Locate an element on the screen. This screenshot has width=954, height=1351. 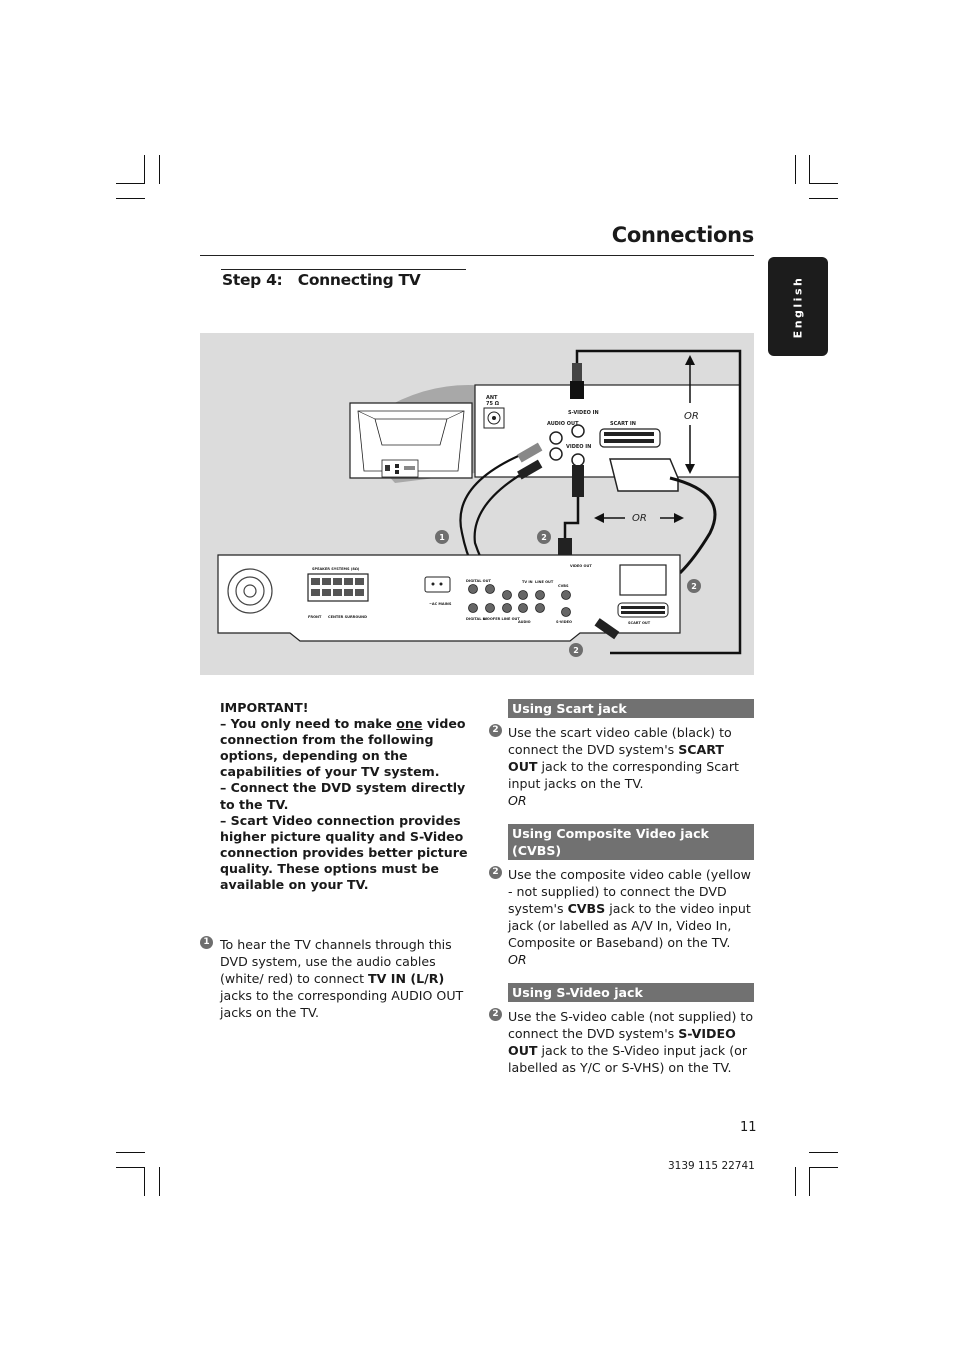
language-tab: English is located at coordinates (798, 306).